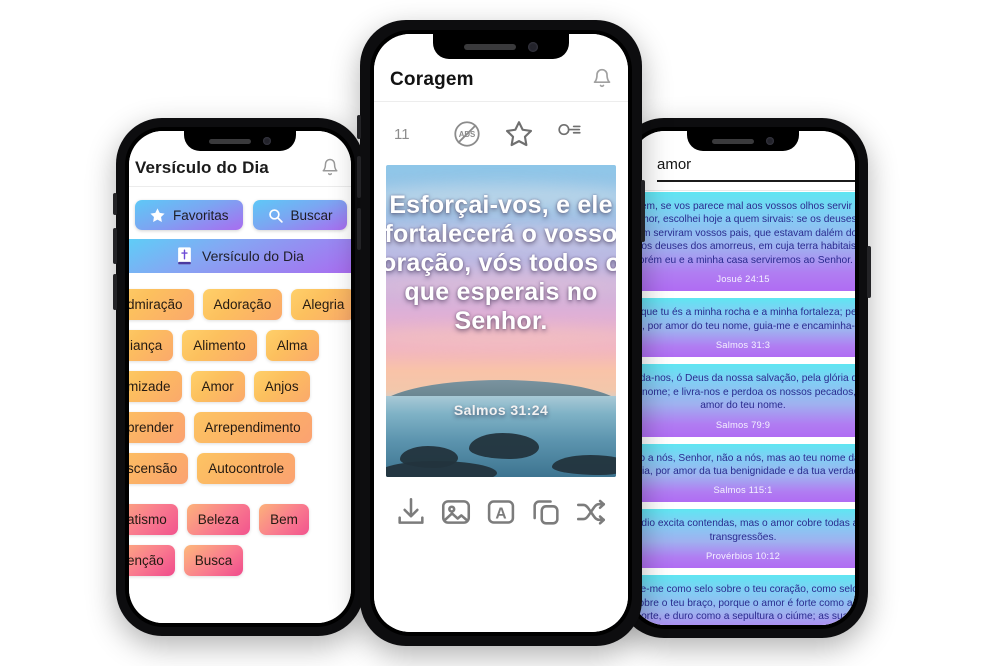 The image size is (1000, 666). What do you see at coordinates (571, 134) in the screenshot?
I see `link-icon` at bounding box center [571, 134].